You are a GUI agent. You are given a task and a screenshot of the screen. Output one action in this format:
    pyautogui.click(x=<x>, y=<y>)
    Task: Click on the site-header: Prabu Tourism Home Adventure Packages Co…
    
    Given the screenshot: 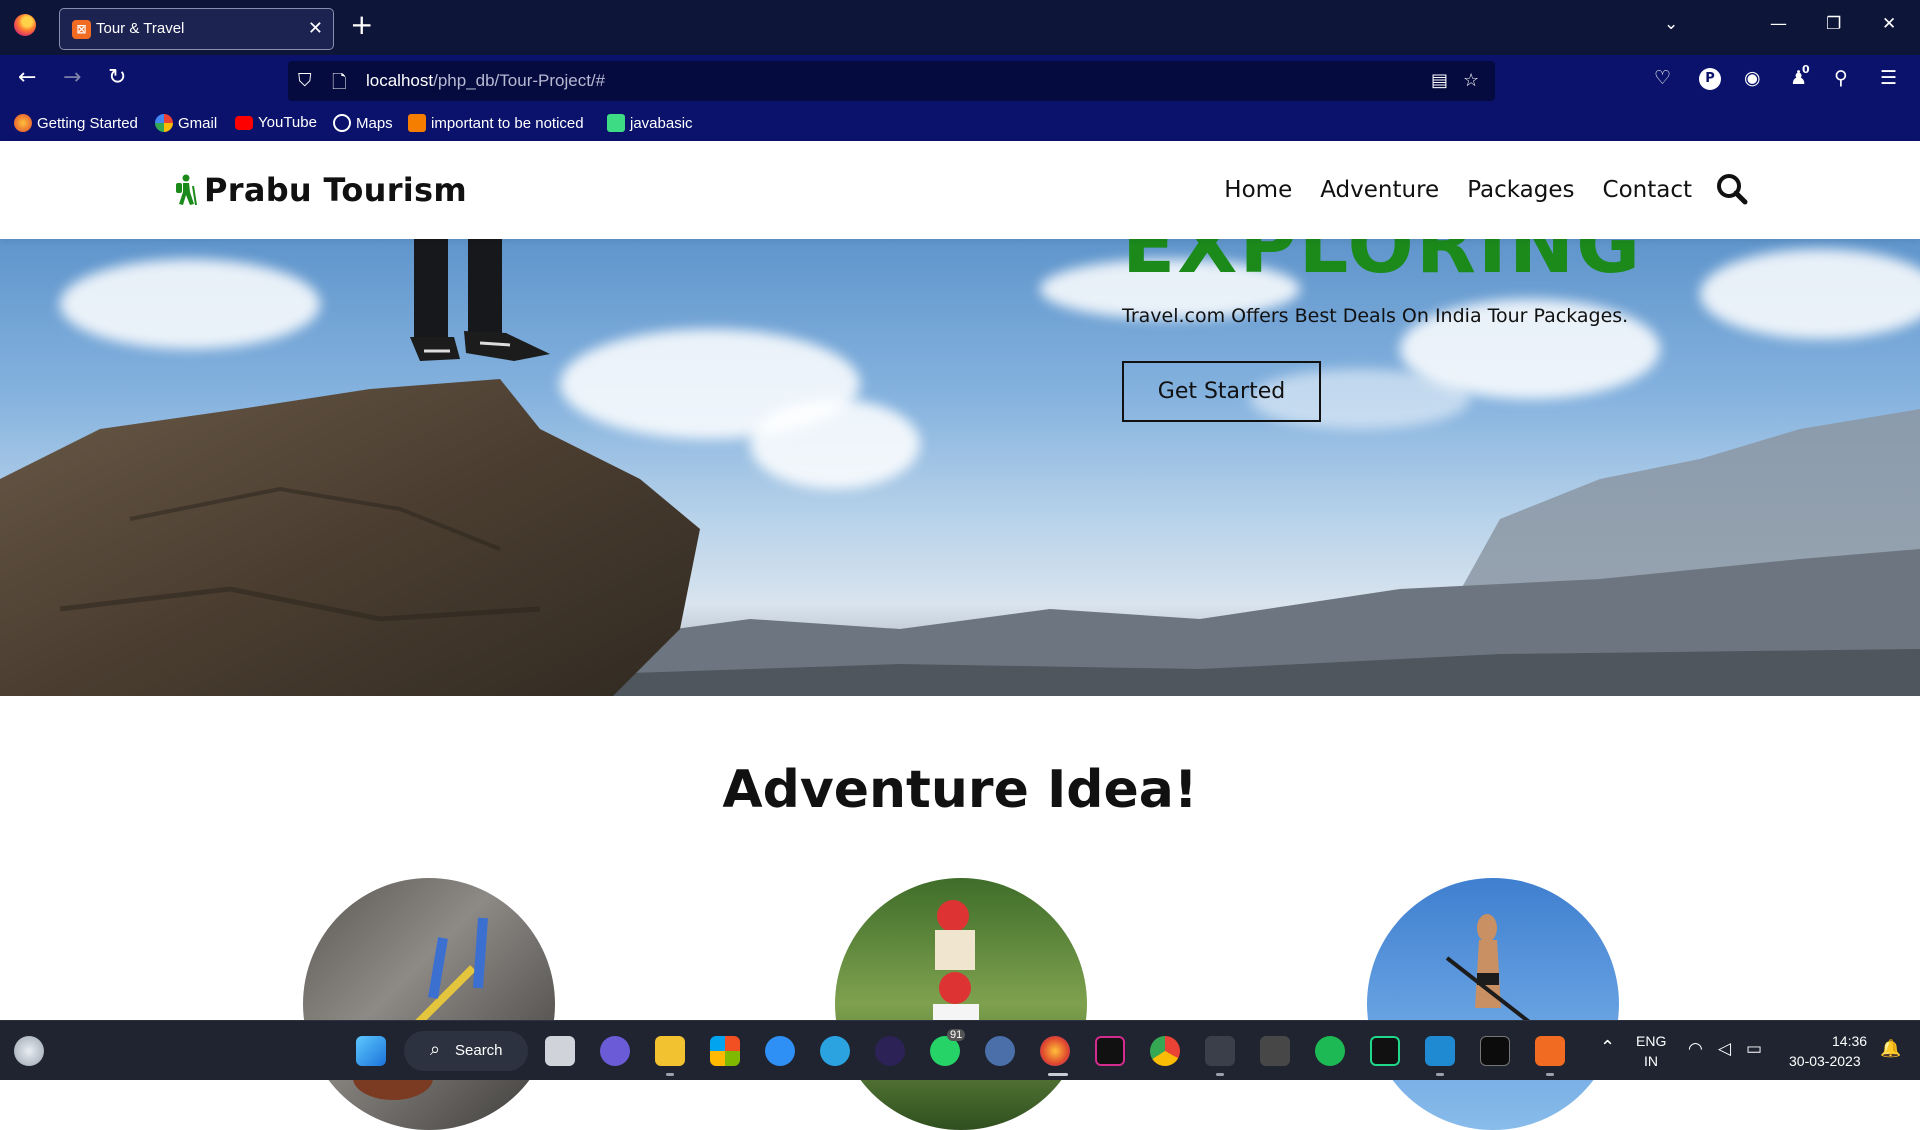 What is the action you would take?
    pyautogui.click(x=960, y=190)
    